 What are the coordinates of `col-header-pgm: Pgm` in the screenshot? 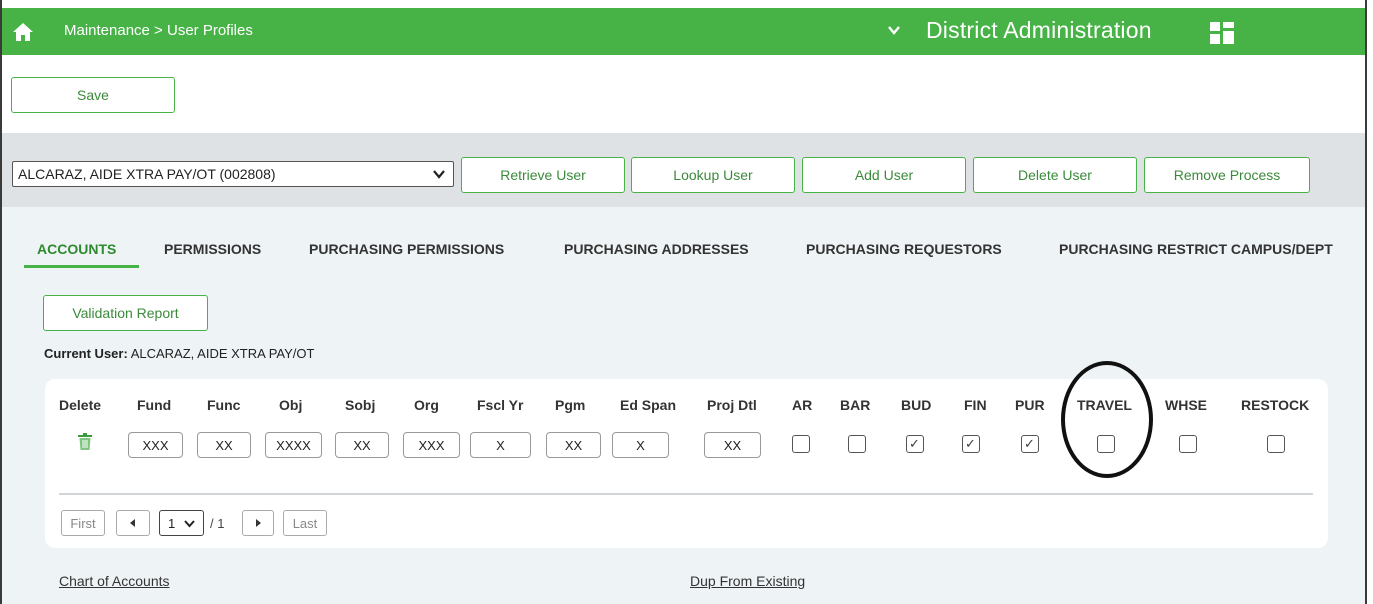 It's located at (570, 405).